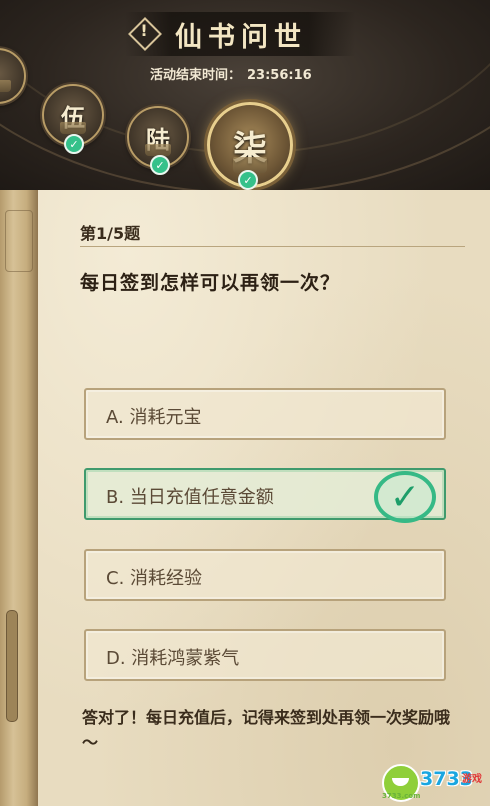 This screenshot has height=806, width=490. I want to click on answer-feedback: 答对了！每日充值后，记得来签到处再领一次奖励哦～, so click(266, 730).